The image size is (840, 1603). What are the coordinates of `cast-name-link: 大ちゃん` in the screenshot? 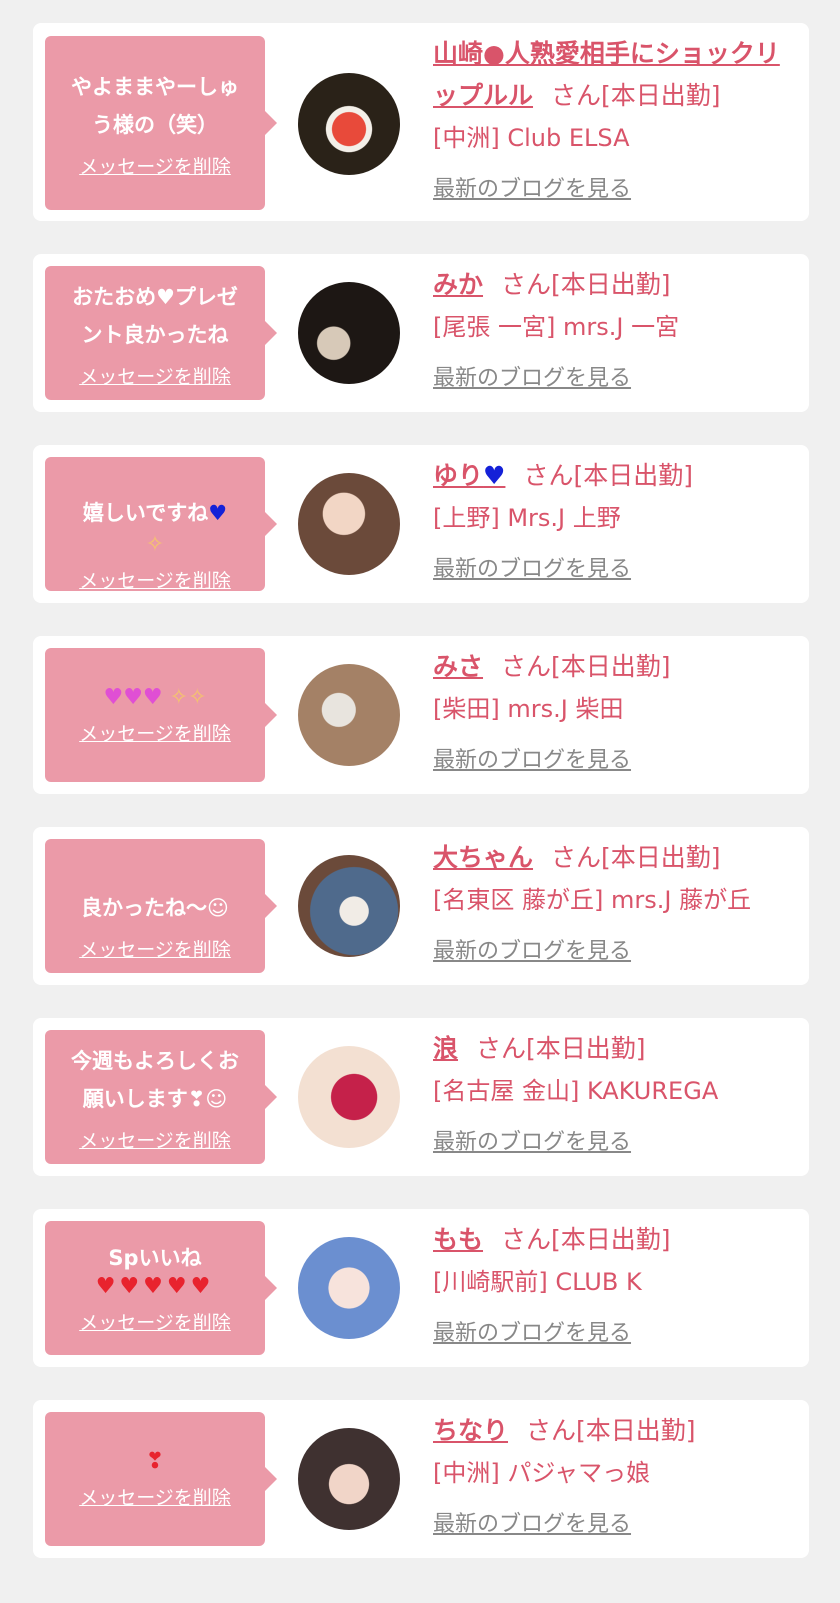 It's located at (483, 857).